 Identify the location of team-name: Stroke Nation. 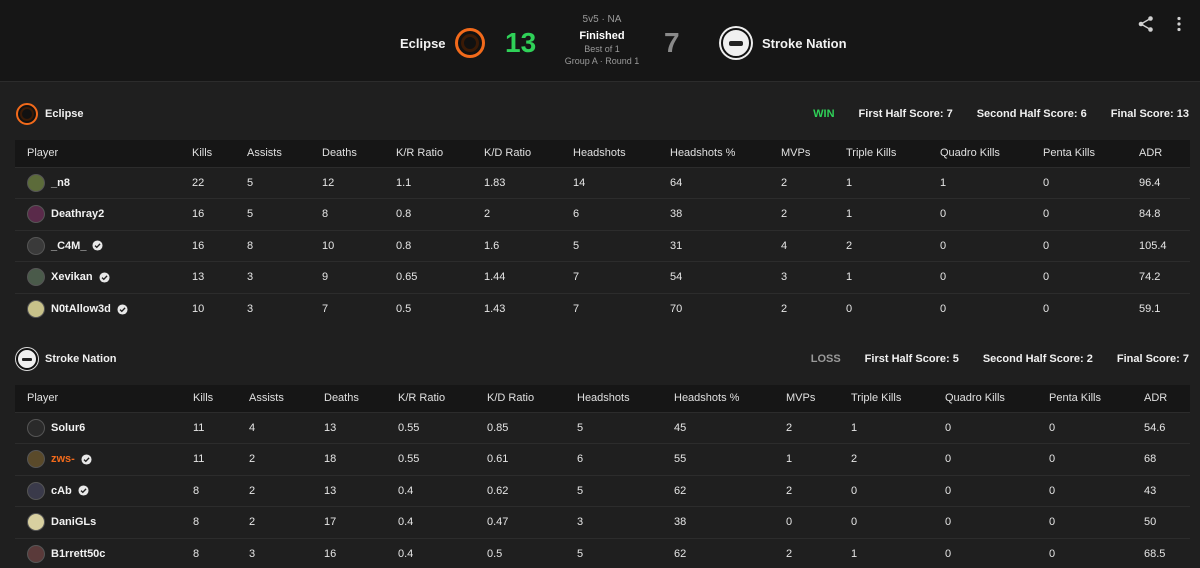
(81, 359).